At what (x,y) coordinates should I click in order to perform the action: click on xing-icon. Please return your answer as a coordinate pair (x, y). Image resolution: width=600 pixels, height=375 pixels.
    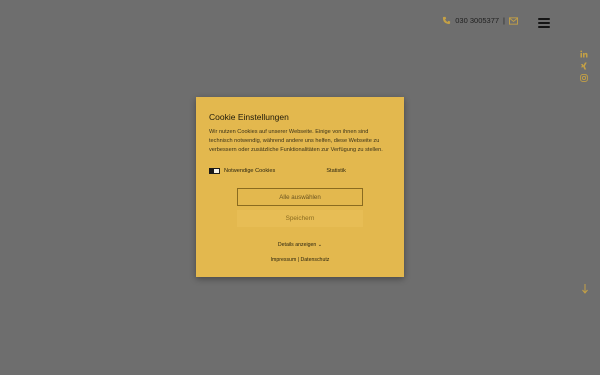
    Looking at the image, I should click on (584, 66).